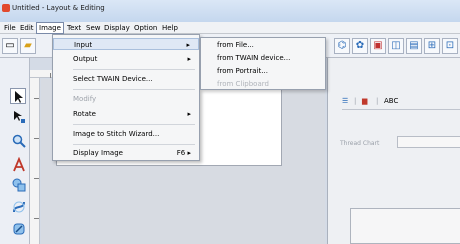  I want to click on folder-icon: ▰, so click(28, 45).